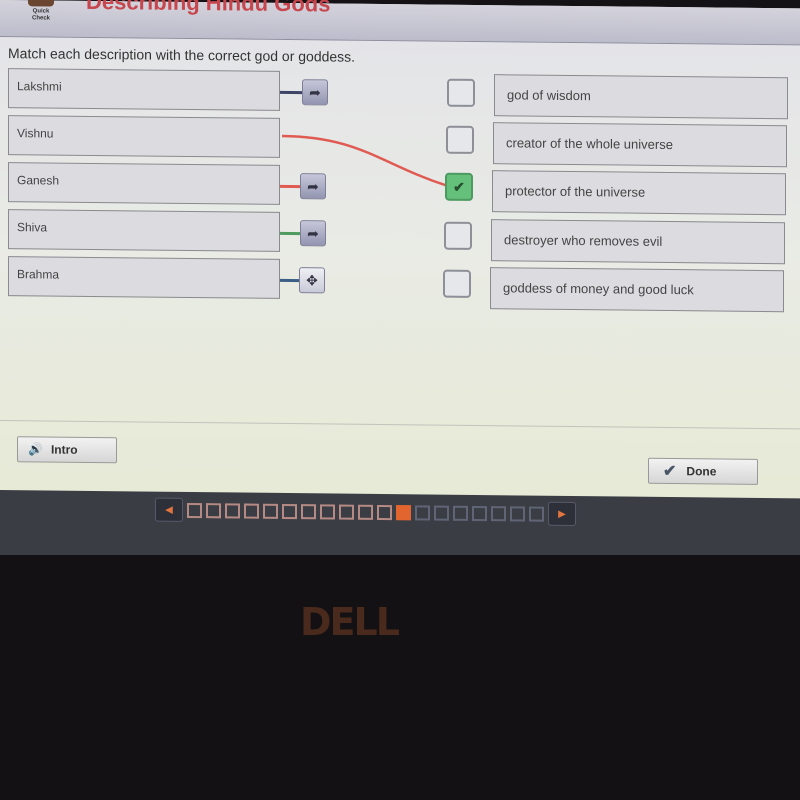 The width and height of the screenshot is (800, 800). Describe the element at coordinates (575, 191) in the screenshot. I see `description-label: protector of the universe` at that location.